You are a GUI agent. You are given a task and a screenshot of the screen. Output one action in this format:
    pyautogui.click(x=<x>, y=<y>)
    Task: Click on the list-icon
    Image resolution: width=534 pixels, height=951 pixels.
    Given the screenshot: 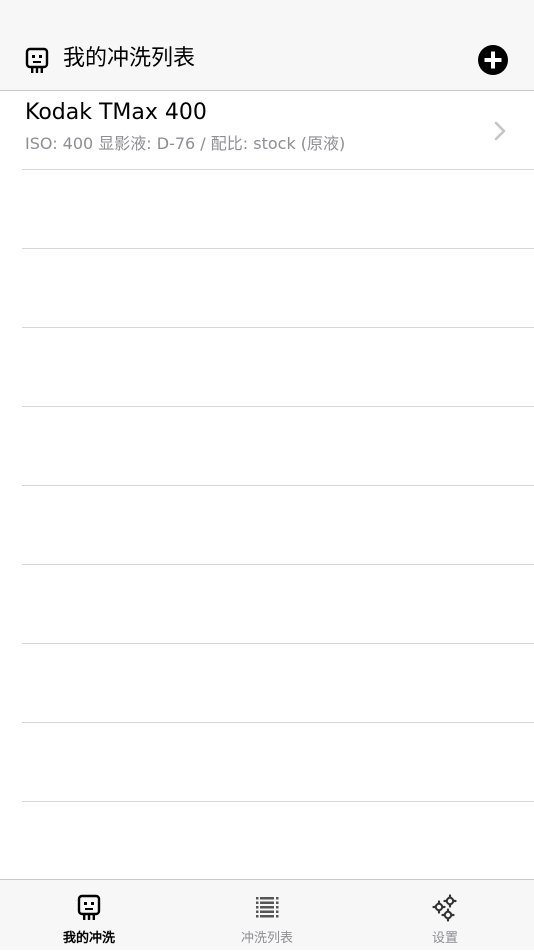 What is the action you would take?
    pyautogui.click(x=267, y=907)
    